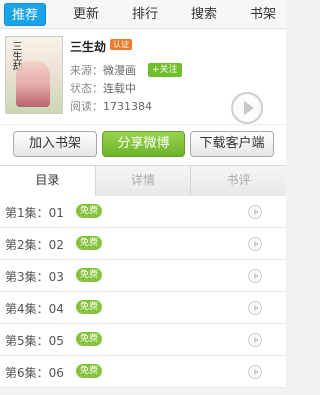 The height and width of the screenshot is (395, 320). Describe the element at coordinates (165, 70) in the screenshot. I see `follow-button: +关注` at that location.